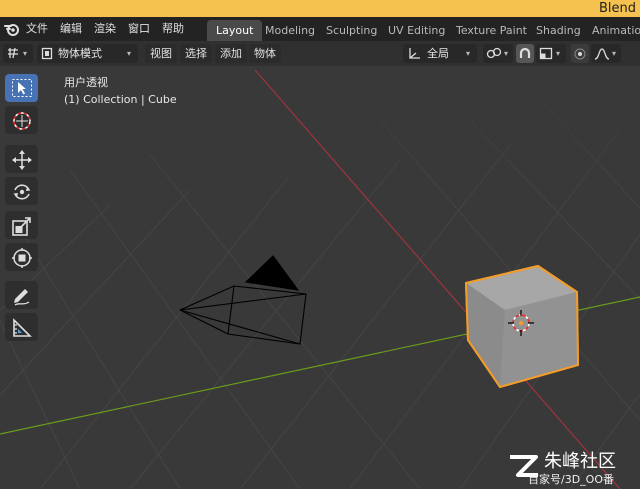  I want to click on magnet-icon, so click(525, 52).